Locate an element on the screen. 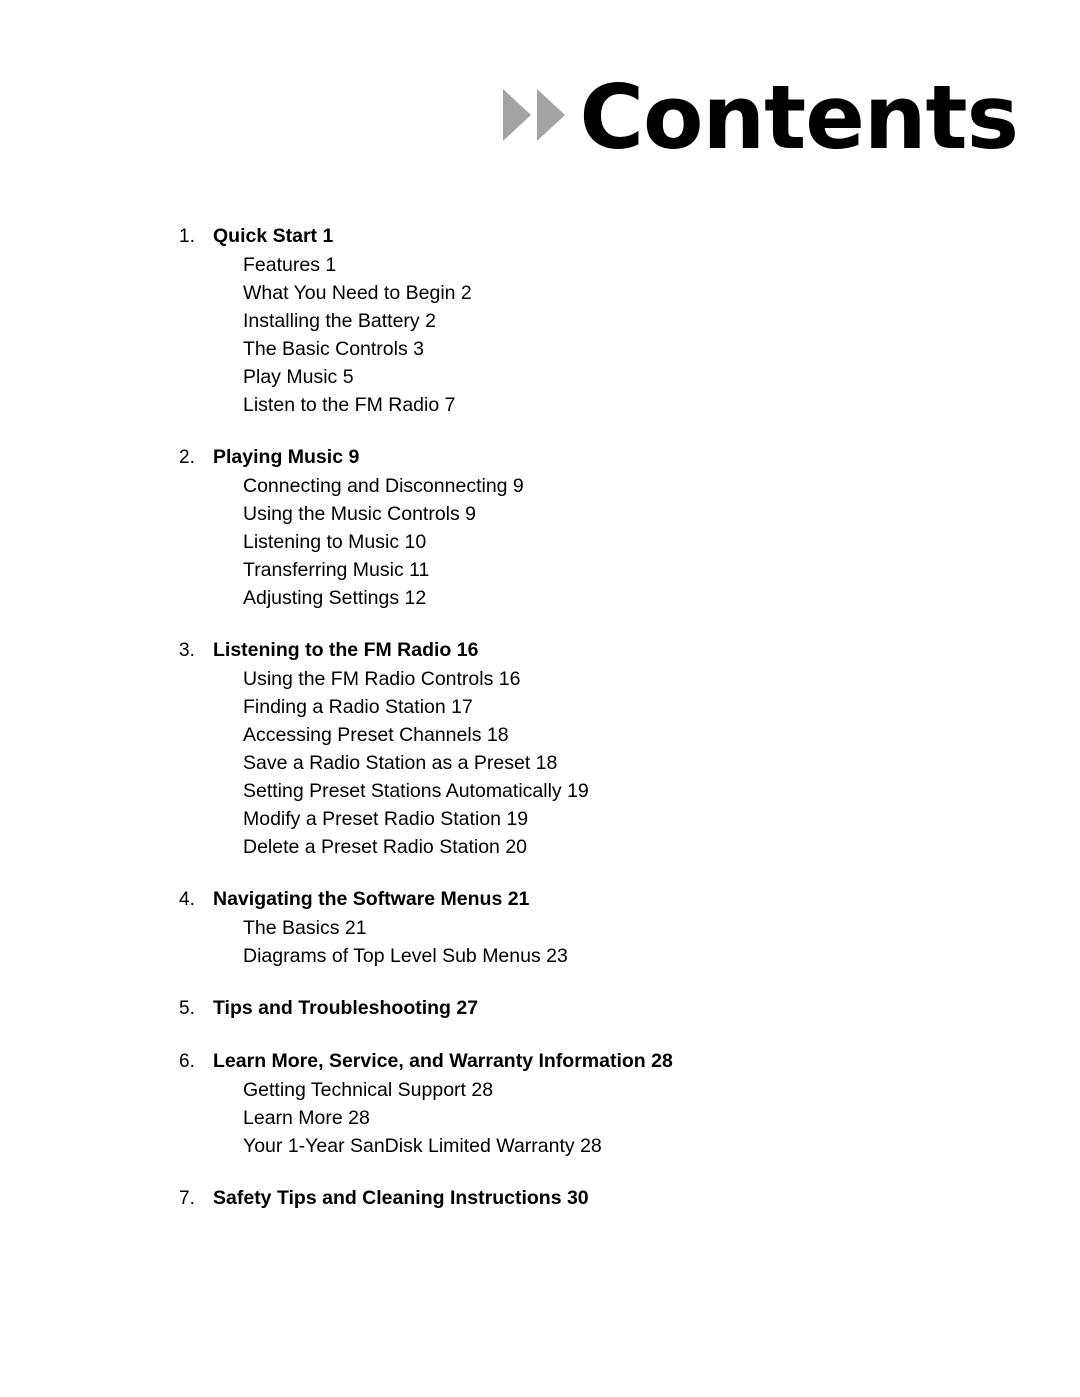  page-title: Contents is located at coordinates (799, 117).